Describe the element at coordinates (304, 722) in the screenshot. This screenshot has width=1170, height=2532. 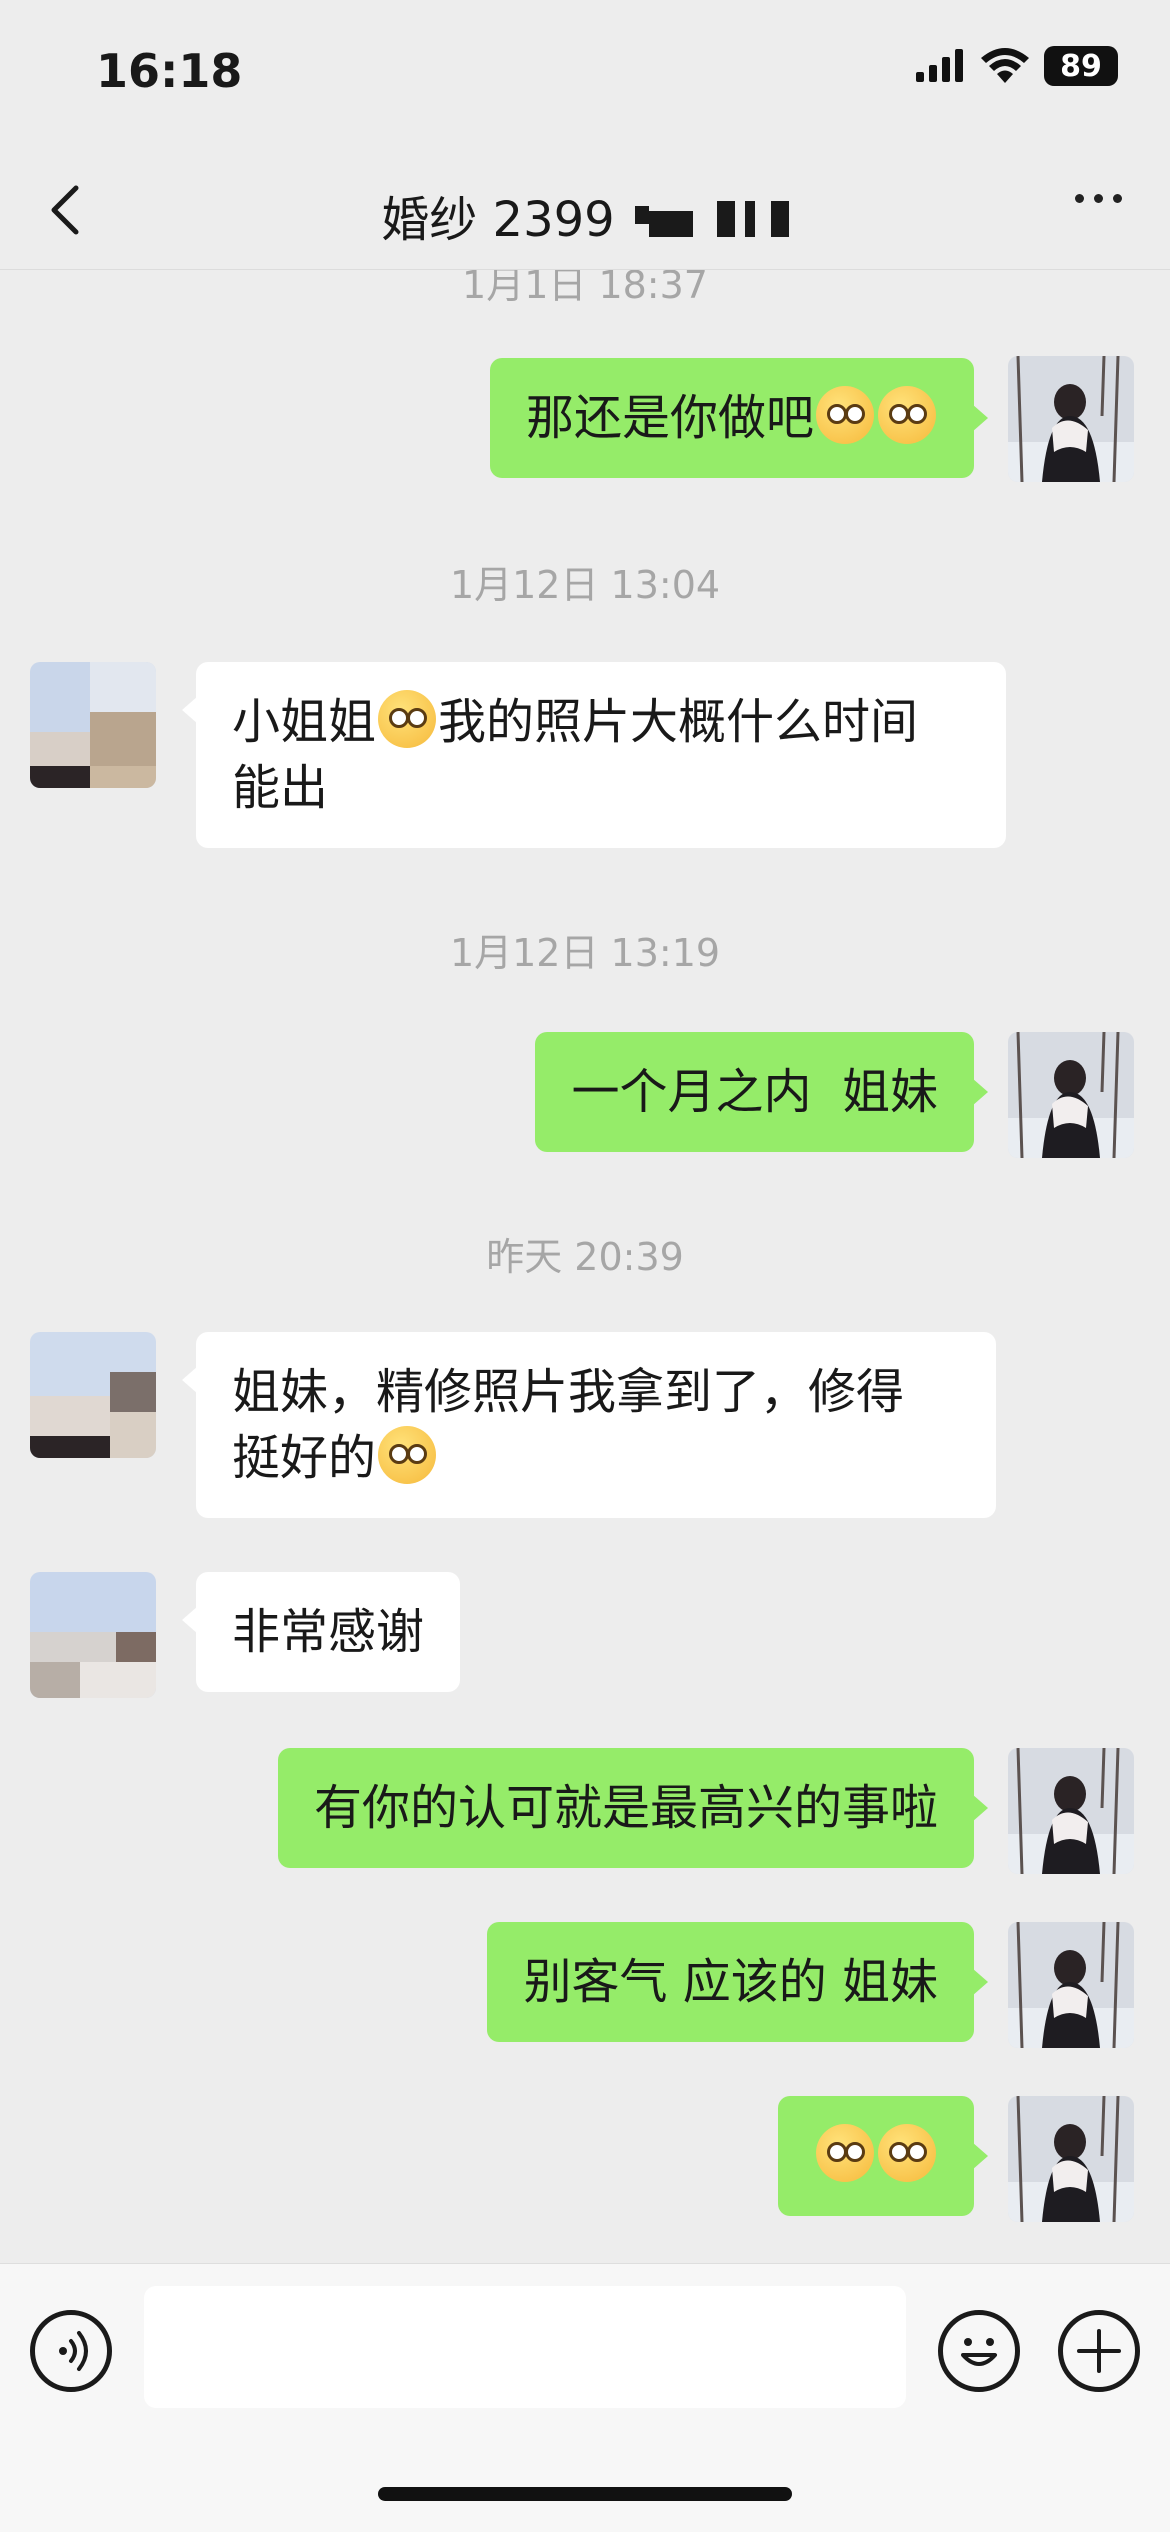
I see `message-text: 小姐姐` at that location.